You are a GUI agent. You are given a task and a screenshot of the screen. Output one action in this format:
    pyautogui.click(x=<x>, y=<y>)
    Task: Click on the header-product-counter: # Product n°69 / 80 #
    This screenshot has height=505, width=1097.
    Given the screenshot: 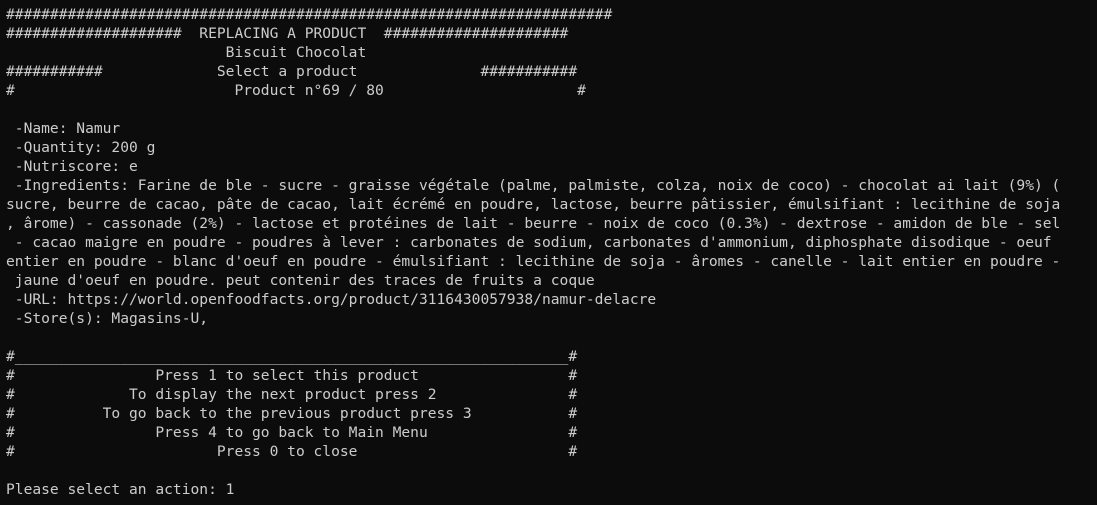 What is the action you would take?
    pyautogui.click(x=296, y=90)
    